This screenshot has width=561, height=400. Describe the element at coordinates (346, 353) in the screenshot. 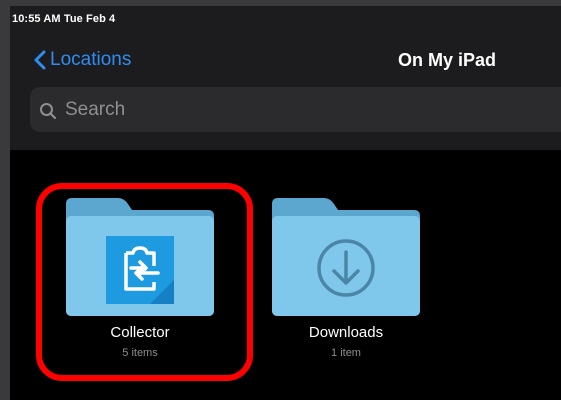

I see `folder-item-count: 1 item` at that location.